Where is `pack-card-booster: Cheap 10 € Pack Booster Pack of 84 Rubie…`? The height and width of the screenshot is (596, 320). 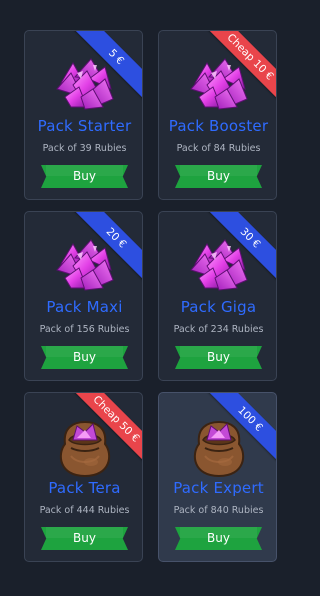 pack-card-booster: Cheap 10 € Pack Booster Pack of 84 Rubie… is located at coordinates (217, 115).